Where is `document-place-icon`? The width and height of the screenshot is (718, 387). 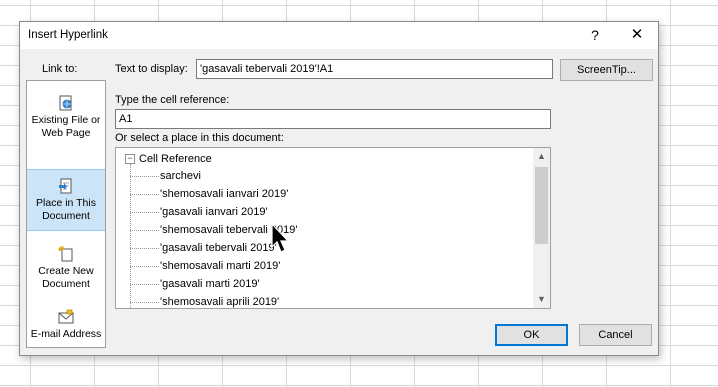
document-place-icon is located at coordinates (65, 186).